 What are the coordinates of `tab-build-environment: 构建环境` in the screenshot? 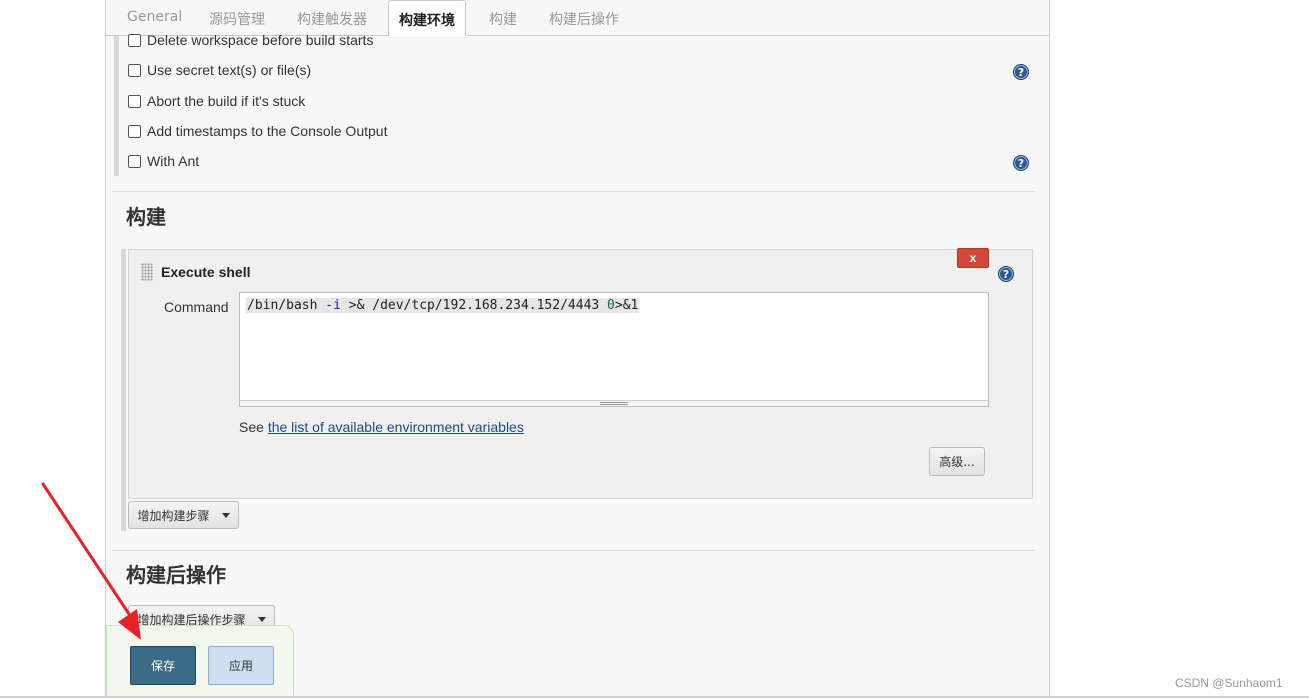 It's located at (427, 18).